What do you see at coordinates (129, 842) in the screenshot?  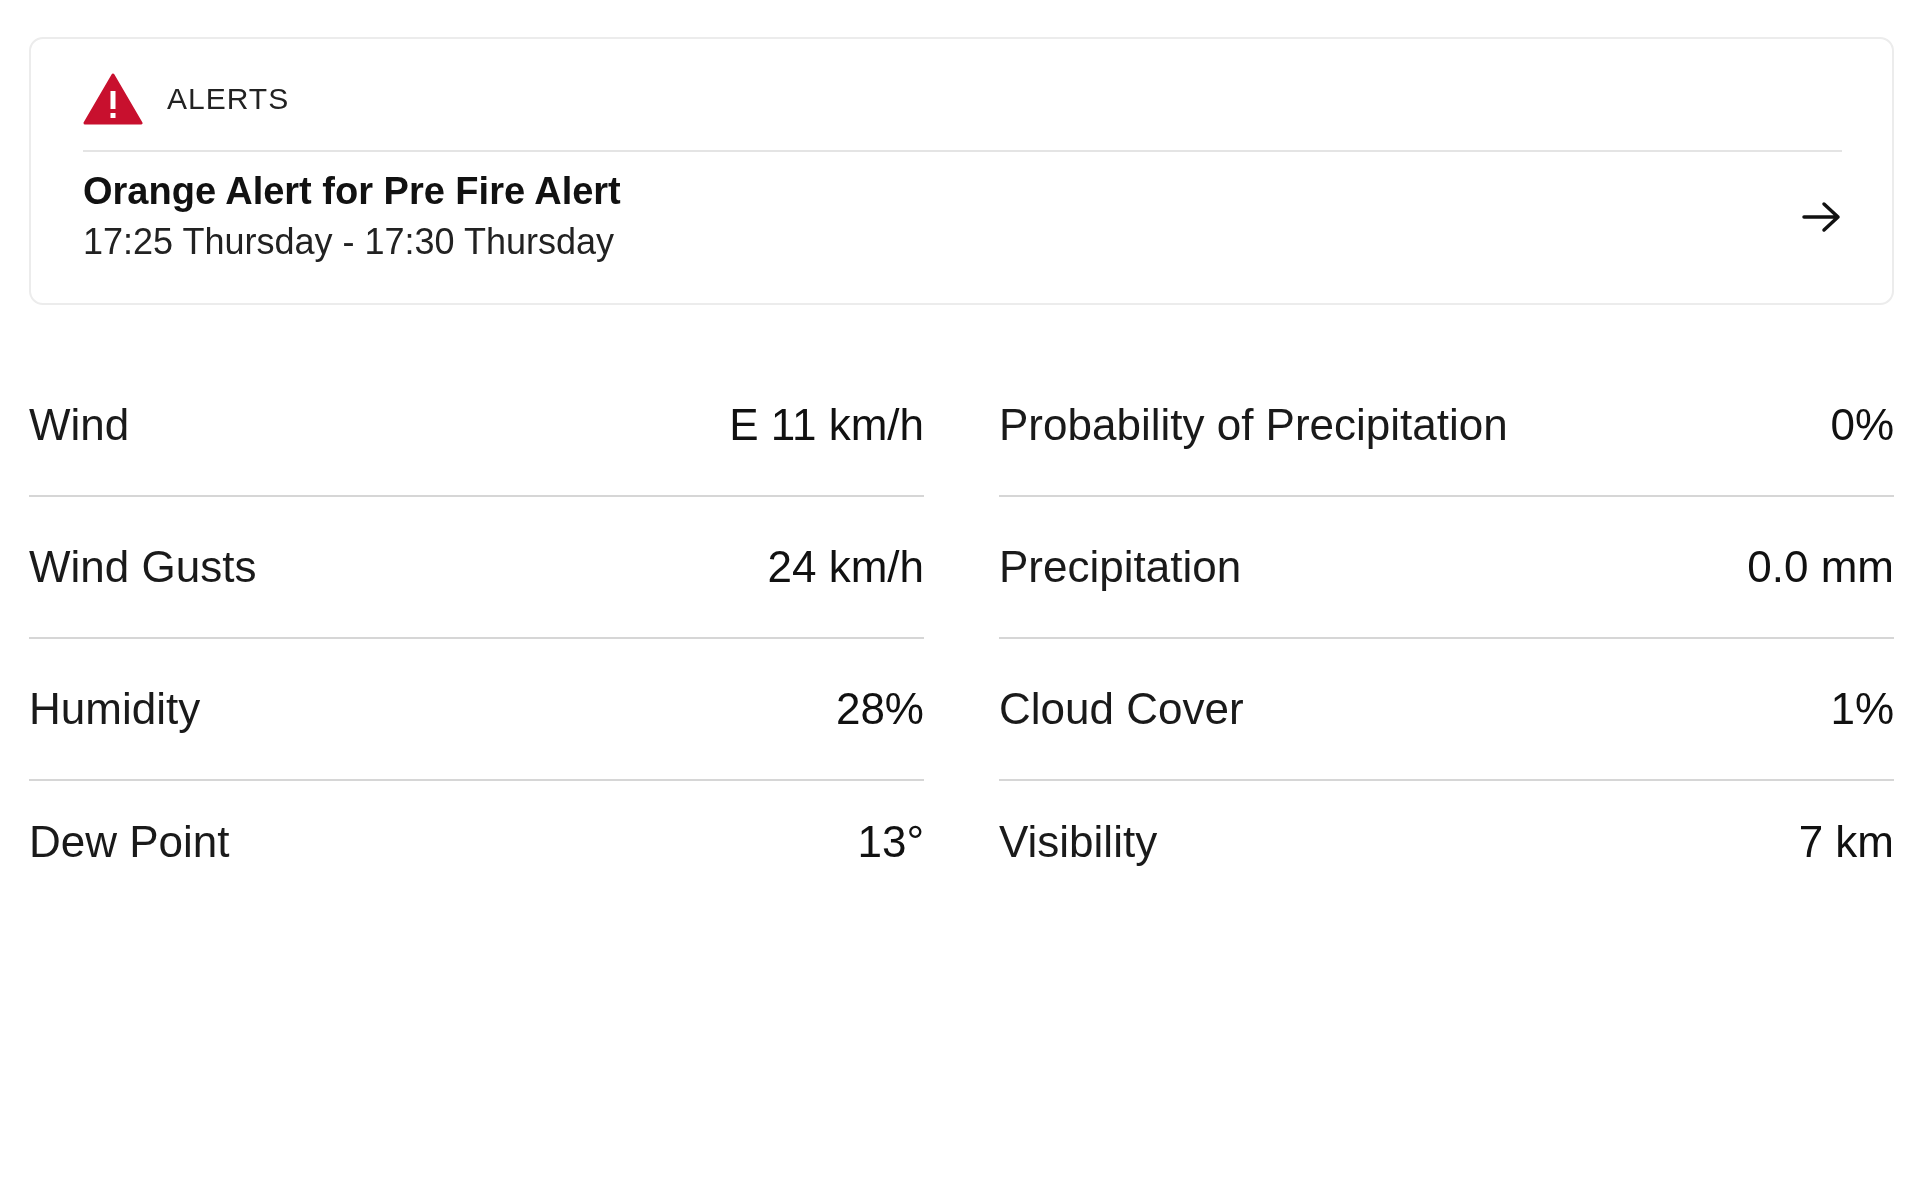 I see `condition-label: Dew Point` at bounding box center [129, 842].